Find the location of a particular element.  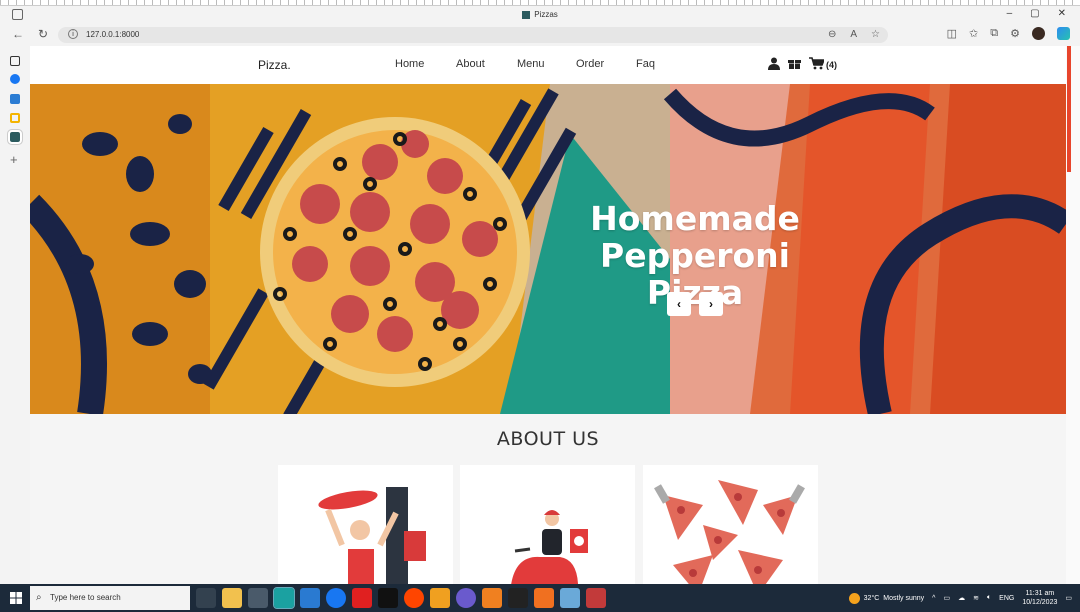

read-aloud-icon: A is located at coordinates (853, 35).